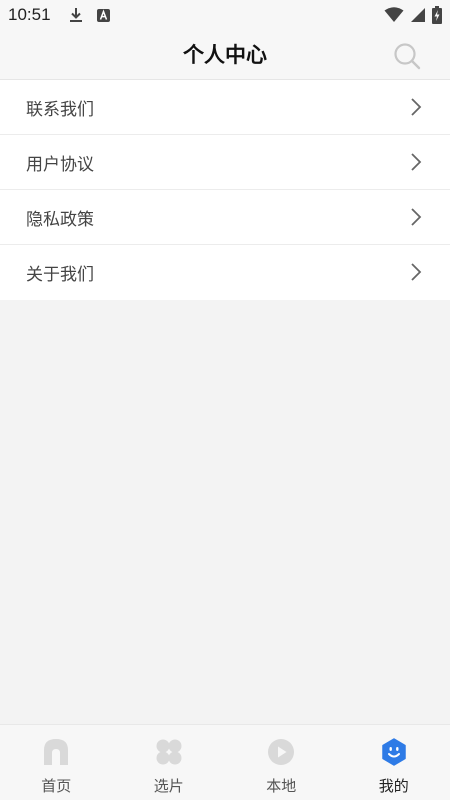 The height and width of the screenshot is (800, 450). I want to click on a-notification-icon, so click(103, 15).